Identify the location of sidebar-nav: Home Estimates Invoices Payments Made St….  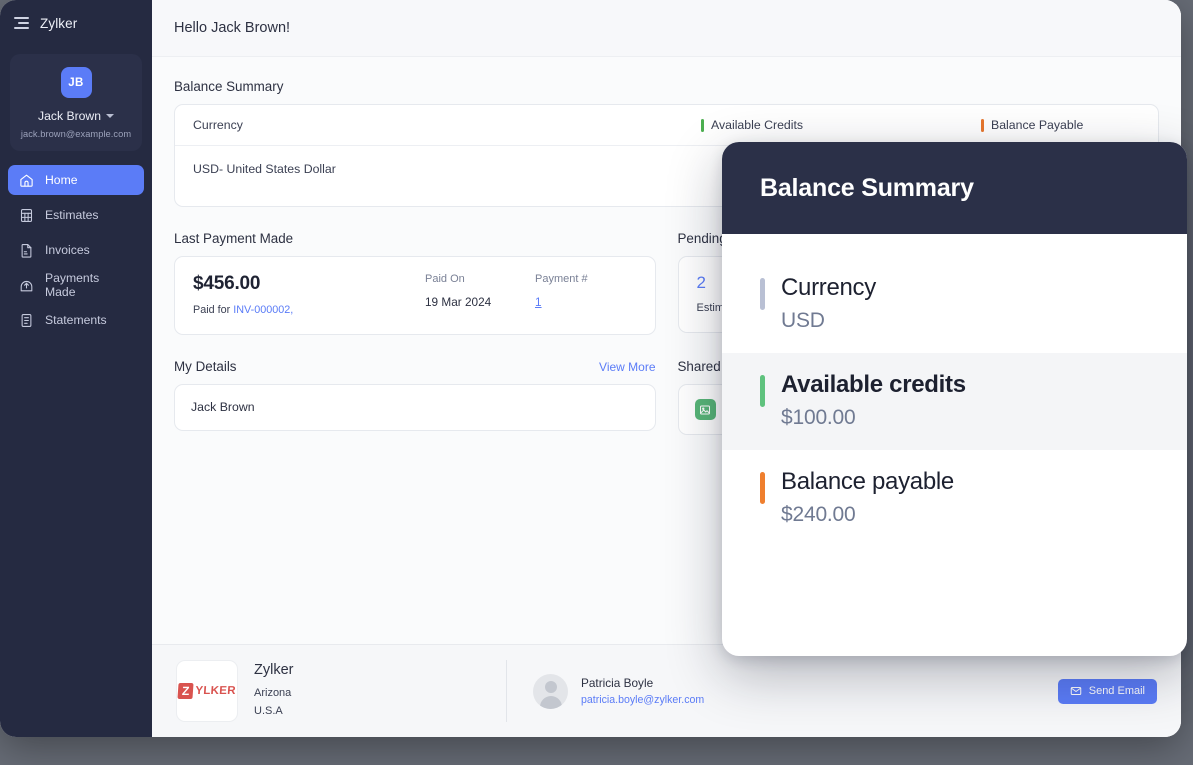
(76, 251).